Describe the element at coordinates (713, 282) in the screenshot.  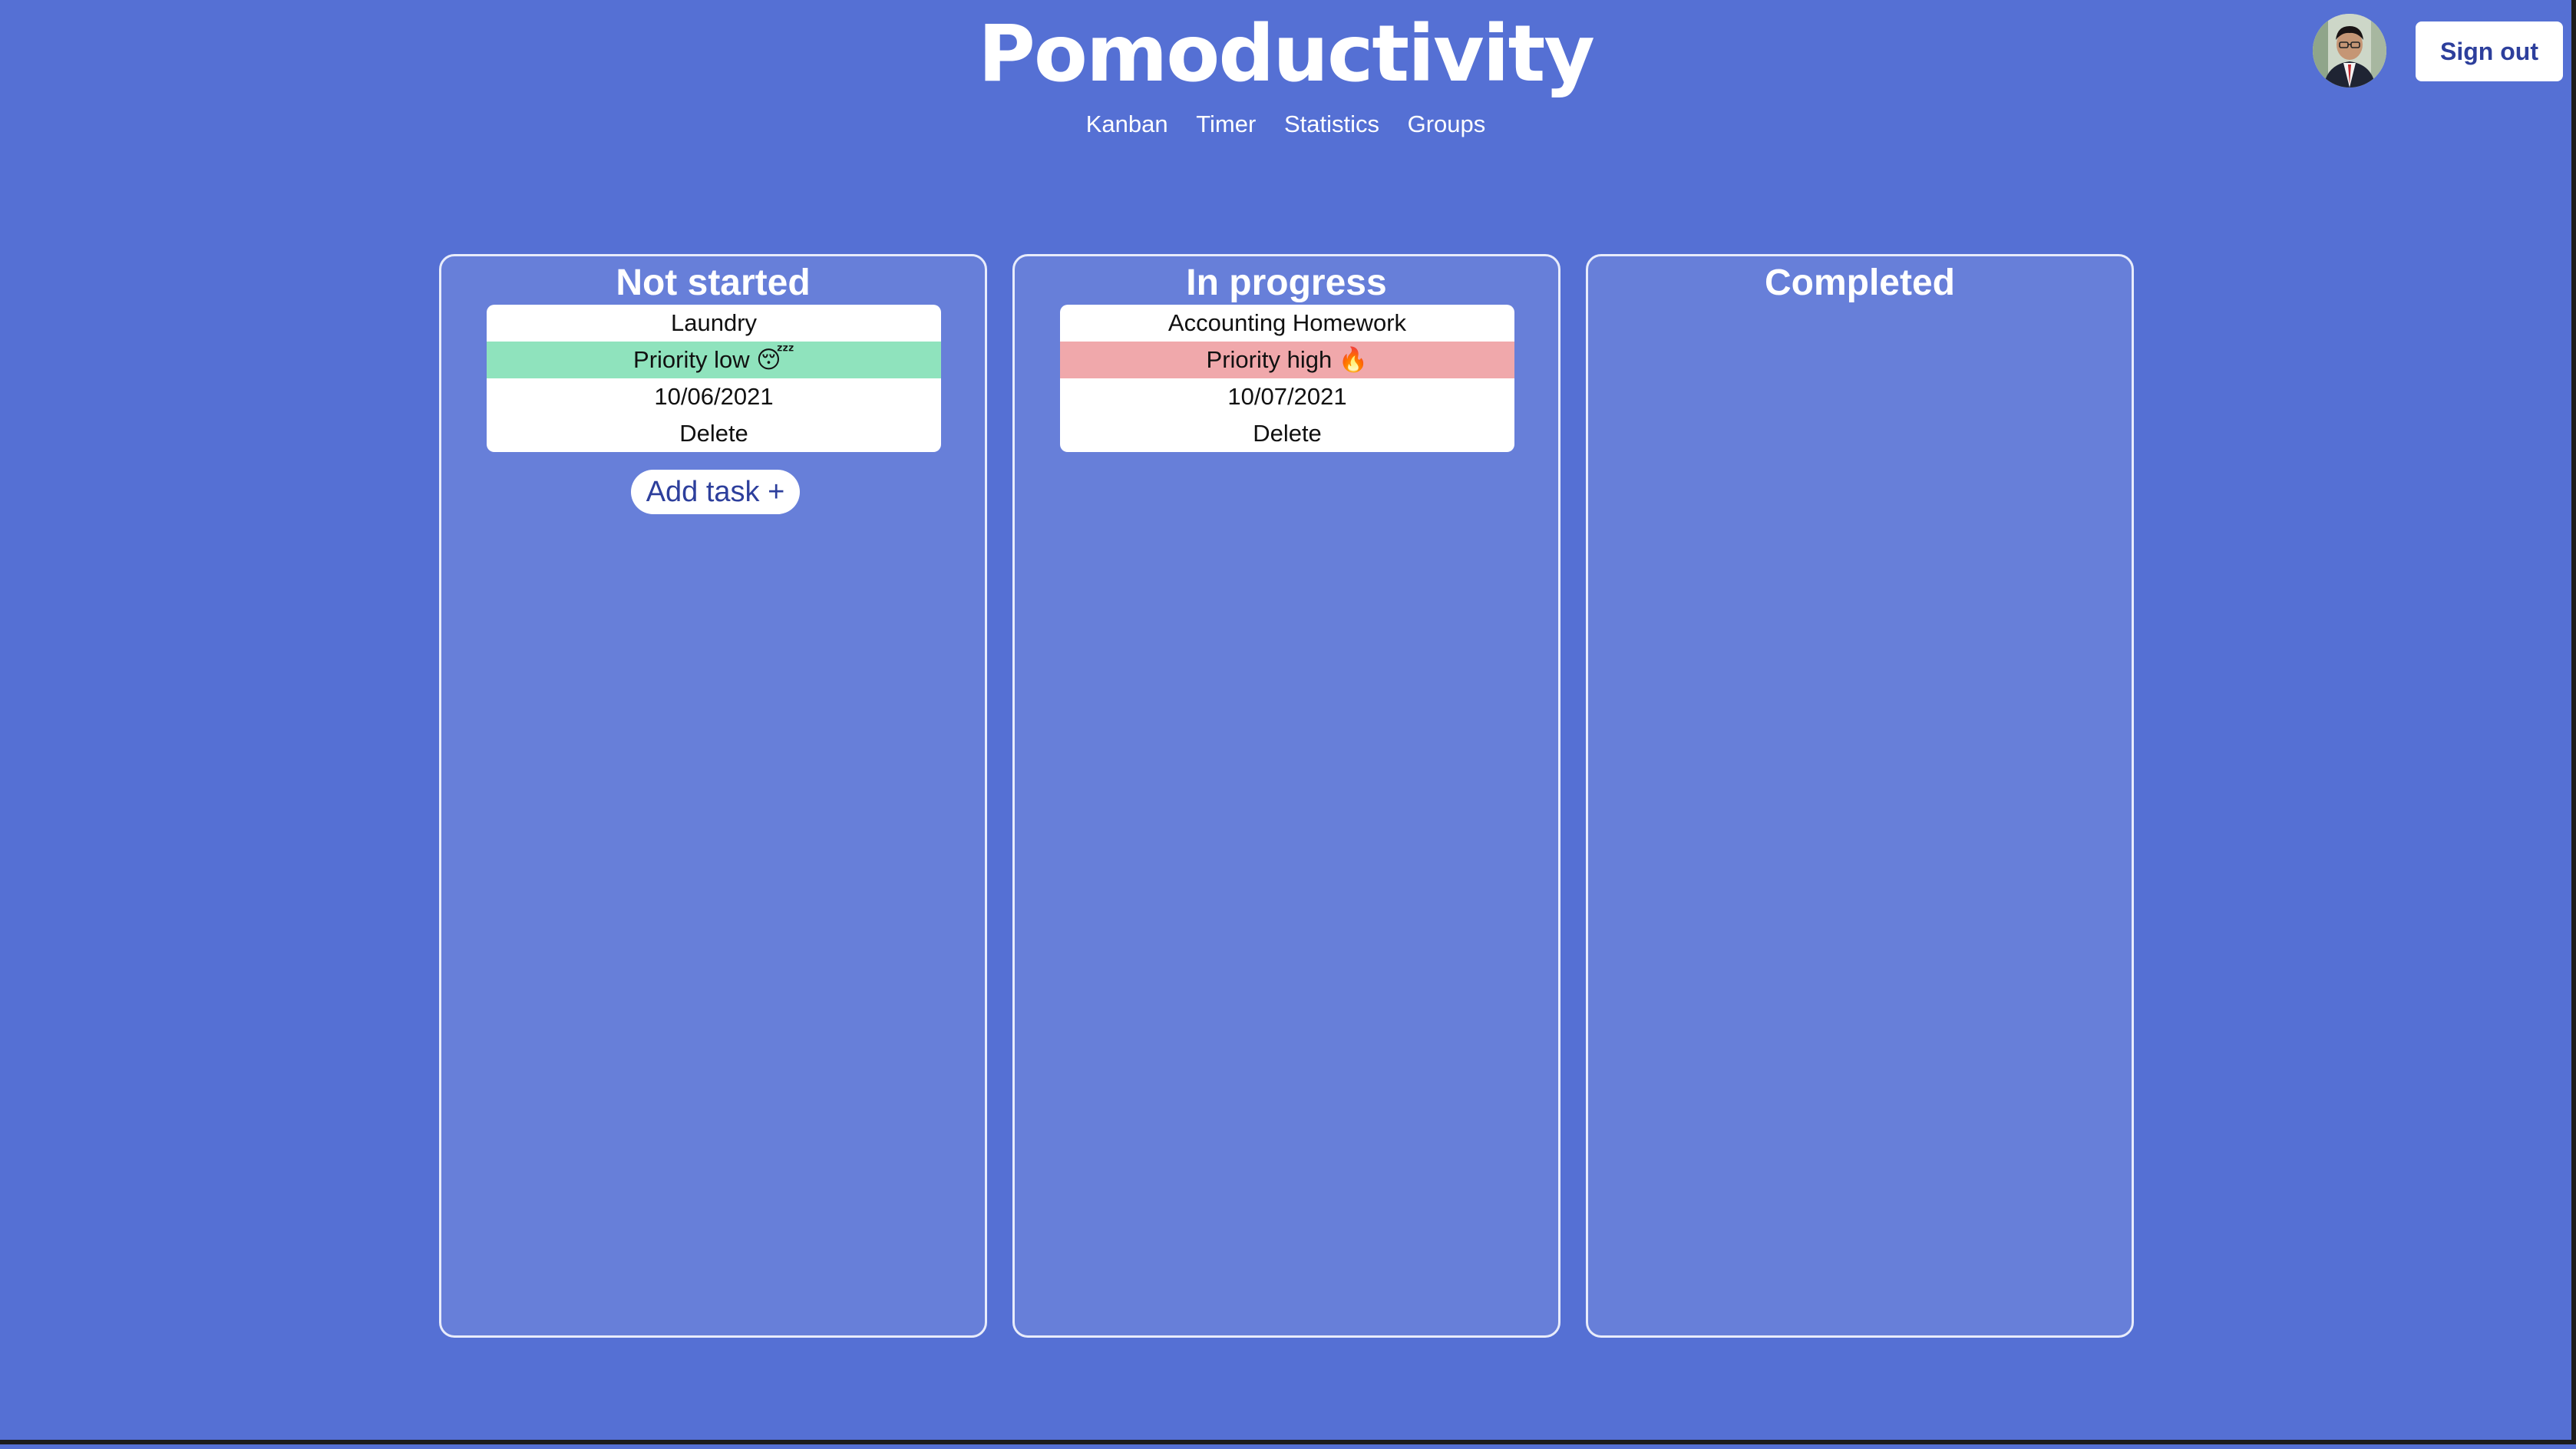
I see `column-title: Not started` at that location.